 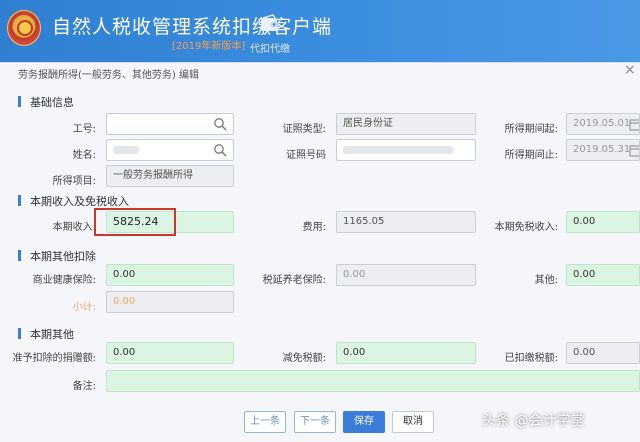 What do you see at coordinates (270, 49) in the screenshot?
I see `nav-label: 代扣代缴` at bounding box center [270, 49].